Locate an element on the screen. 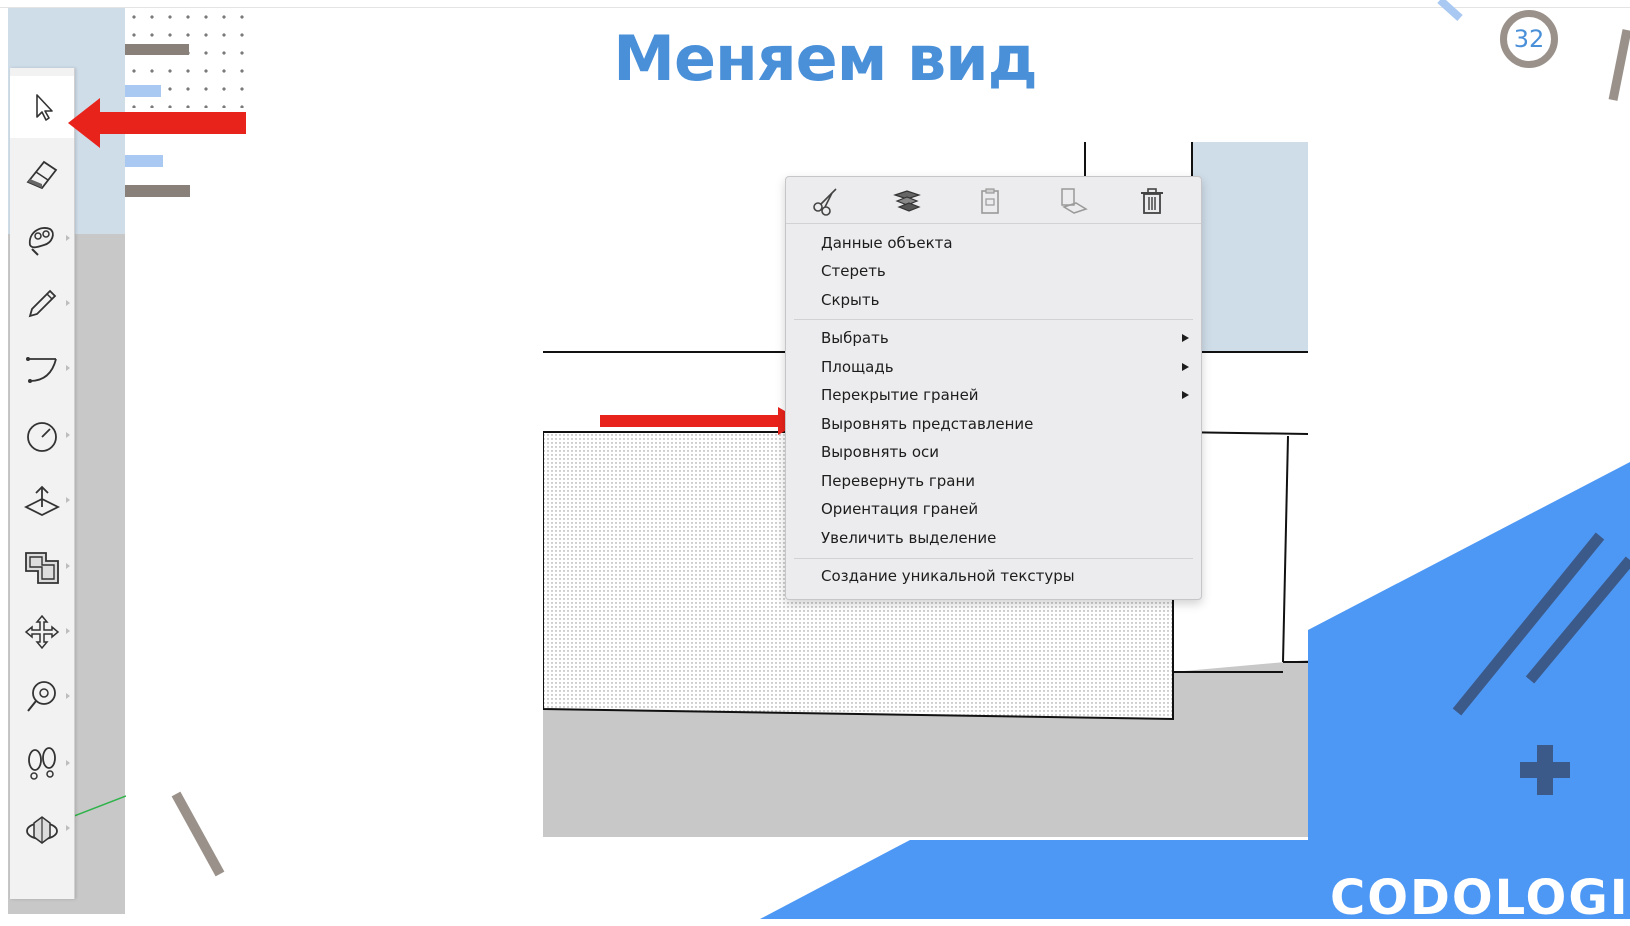 This screenshot has height=926, width=1630. page-number: 32 is located at coordinates (1529, 39).